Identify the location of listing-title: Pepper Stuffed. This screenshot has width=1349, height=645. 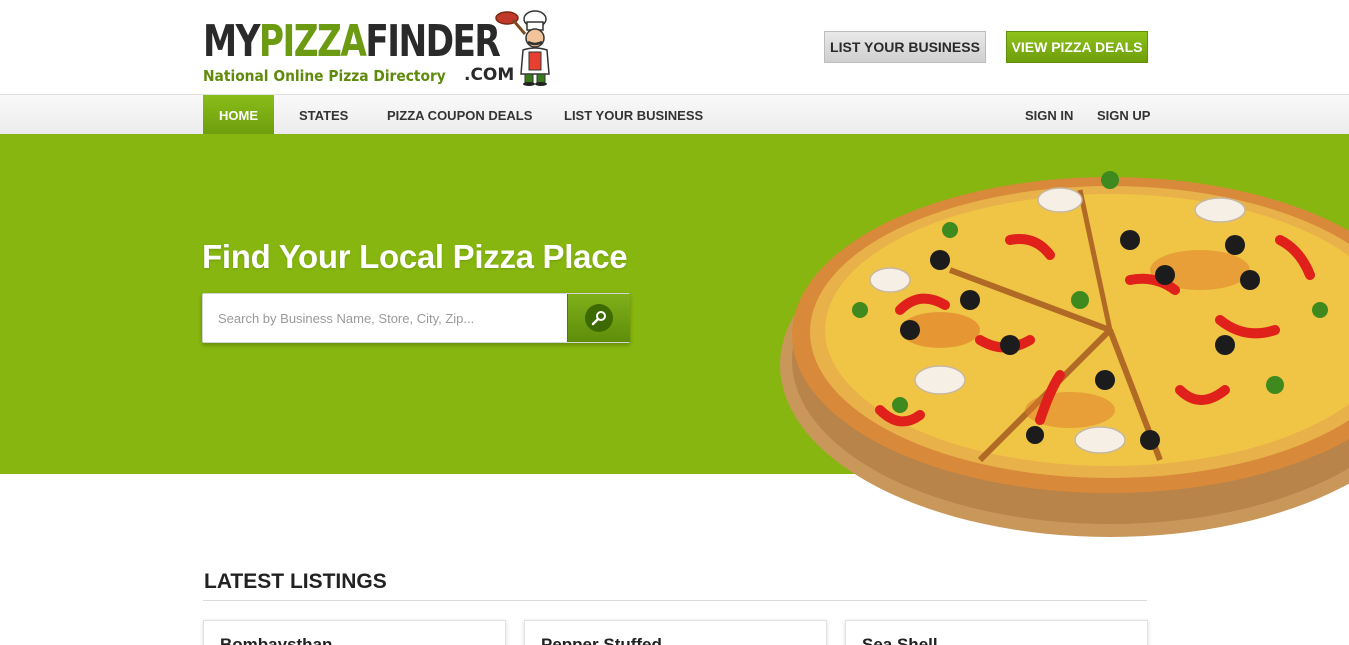
(601, 640).